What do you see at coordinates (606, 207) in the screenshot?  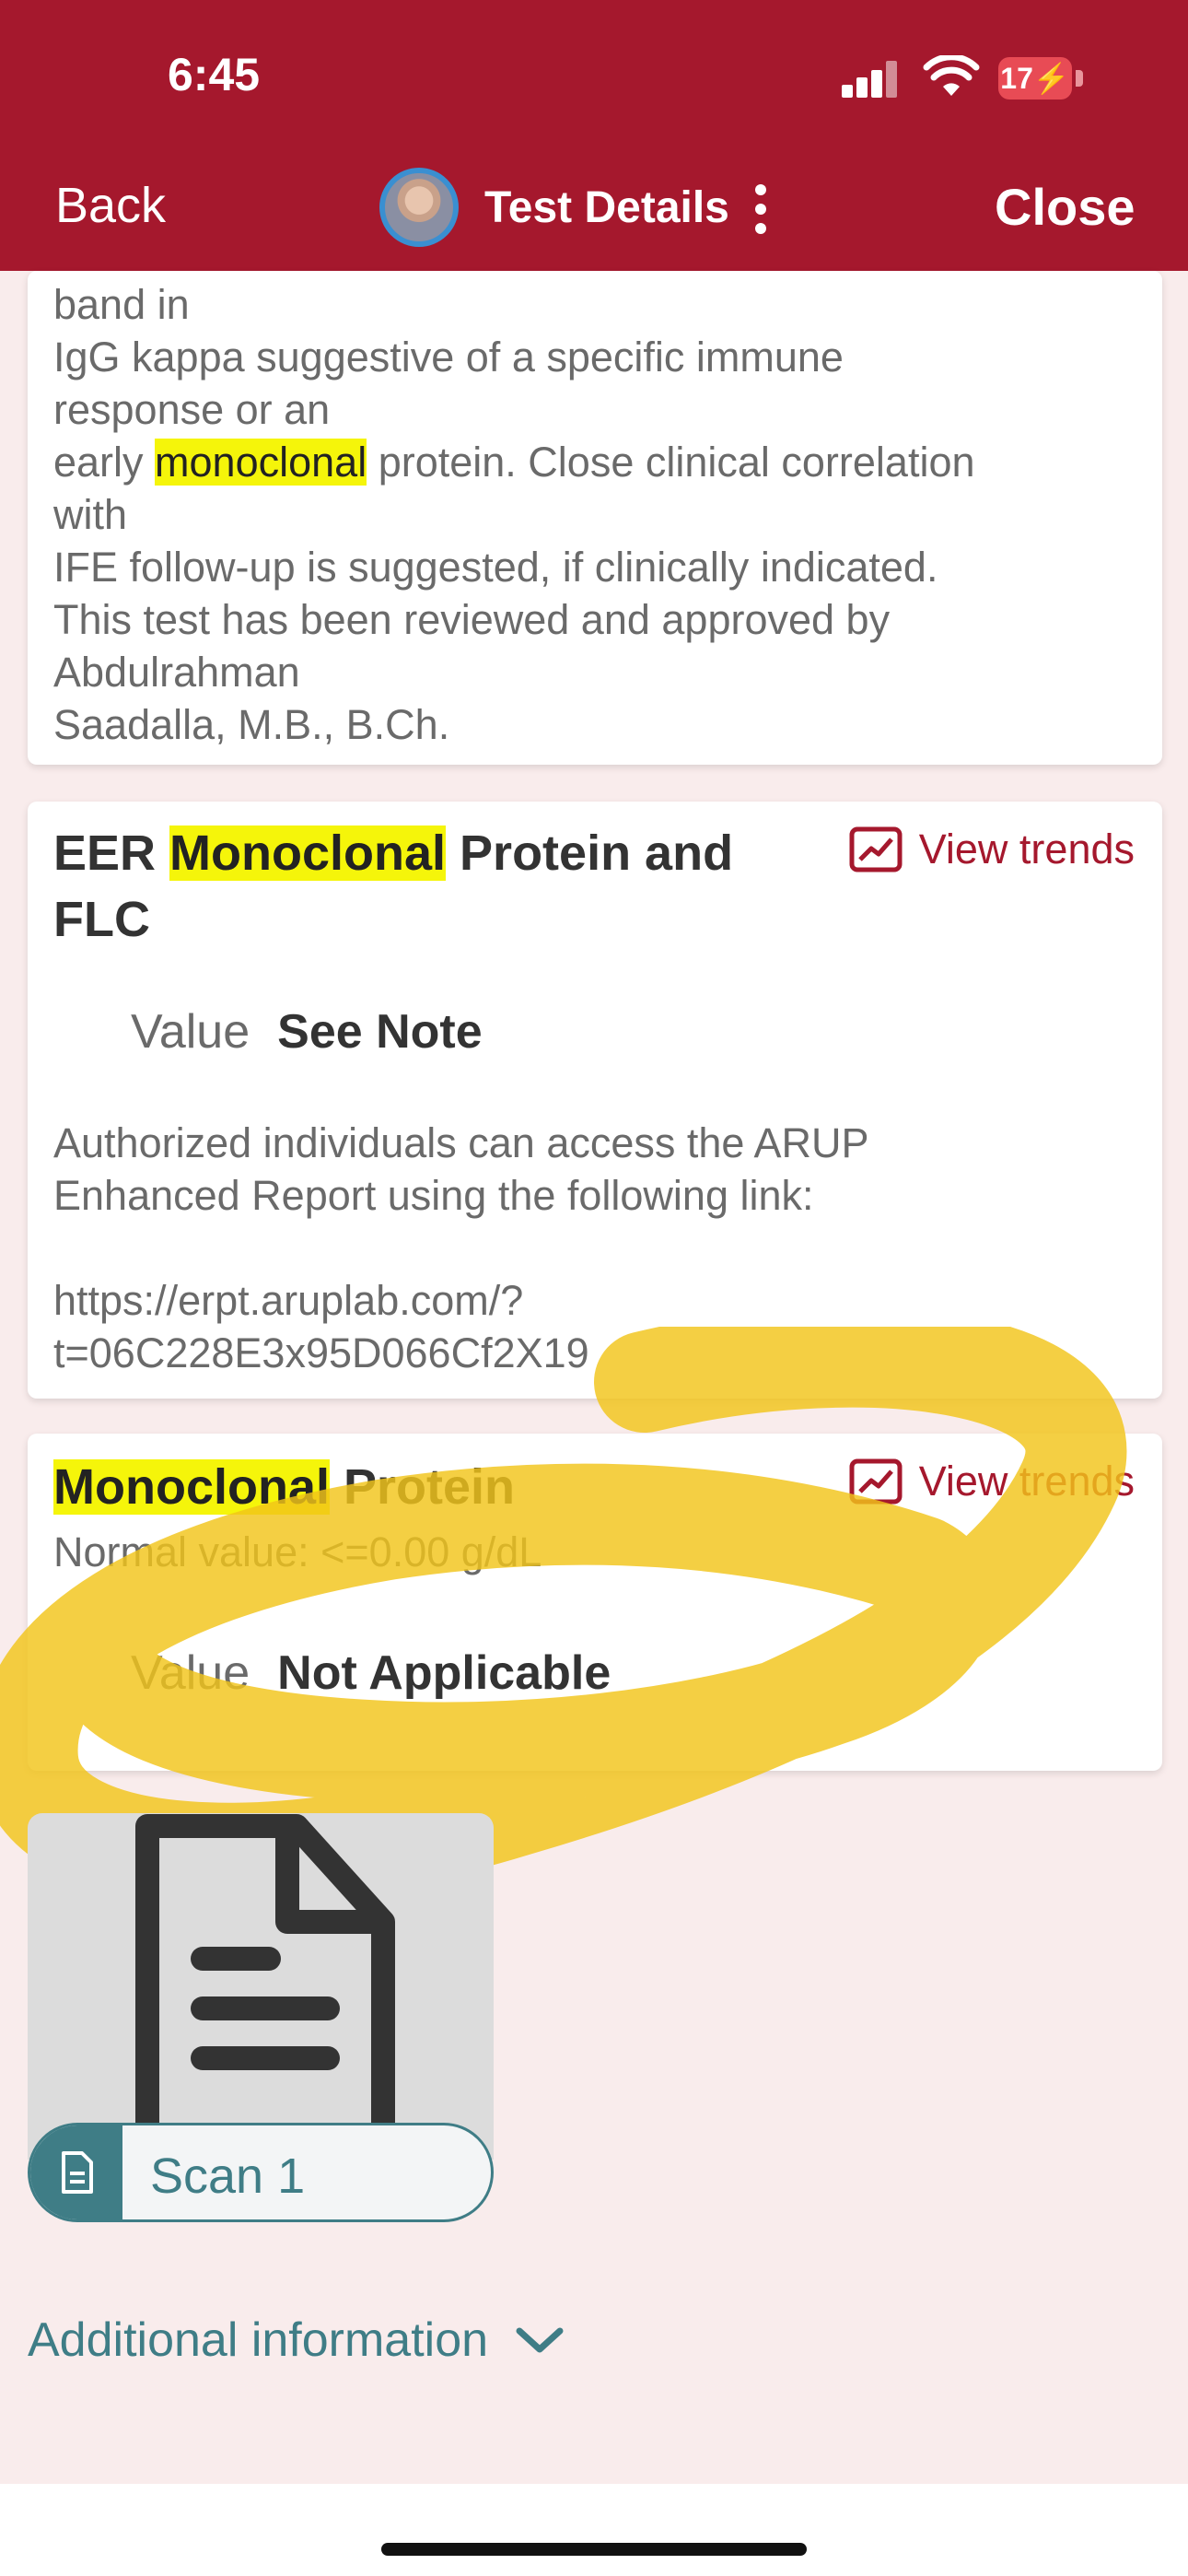 I see `page-title: Test Details` at bounding box center [606, 207].